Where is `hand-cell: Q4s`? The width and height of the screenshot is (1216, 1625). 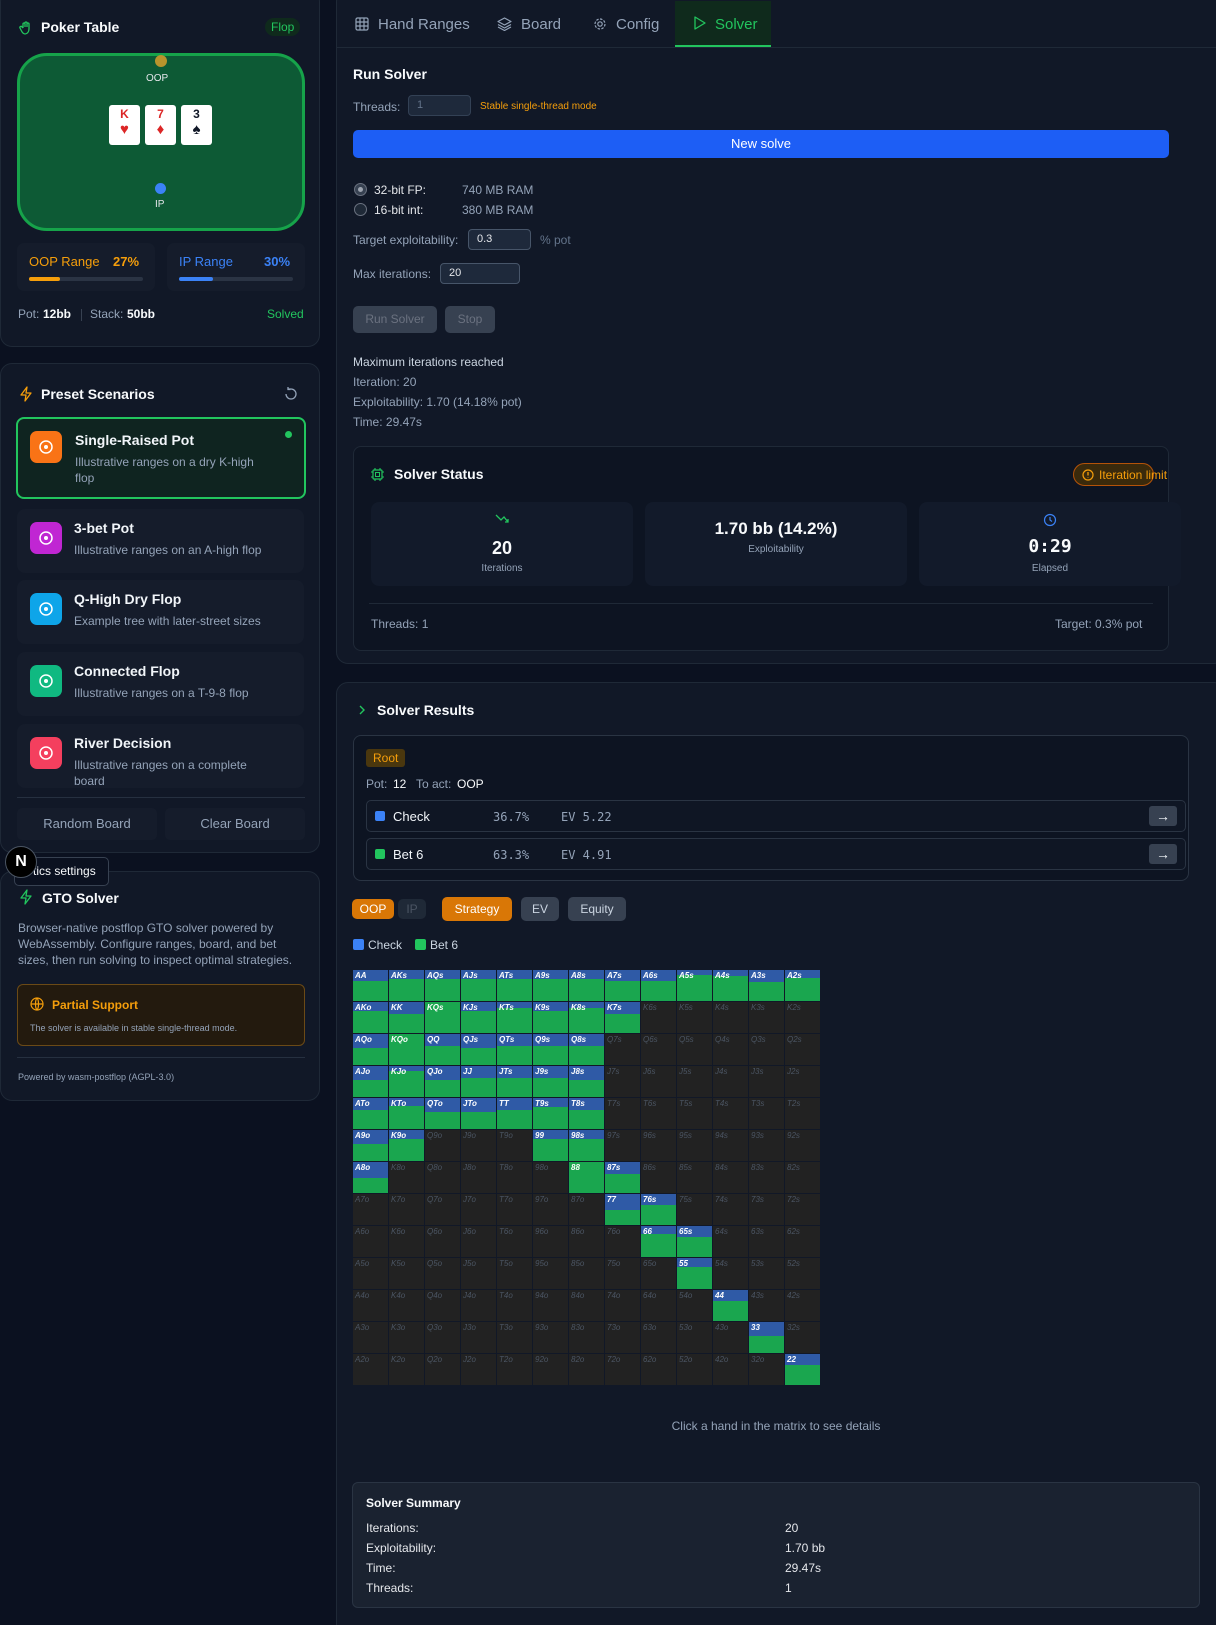
hand-cell: Q4s is located at coordinates (730, 1049).